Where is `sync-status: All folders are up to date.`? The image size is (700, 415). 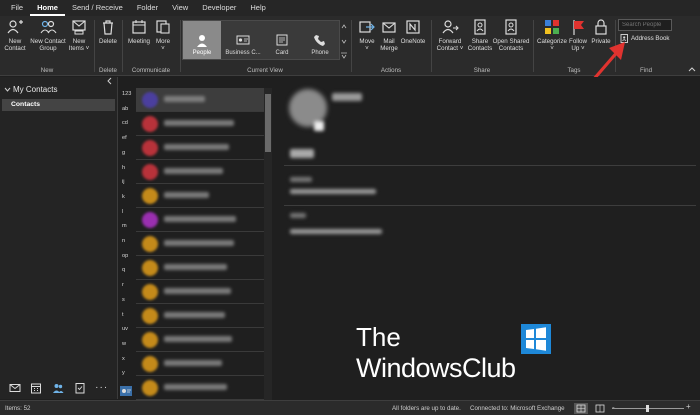 sync-status: All folders are up to date. is located at coordinates (426, 408).